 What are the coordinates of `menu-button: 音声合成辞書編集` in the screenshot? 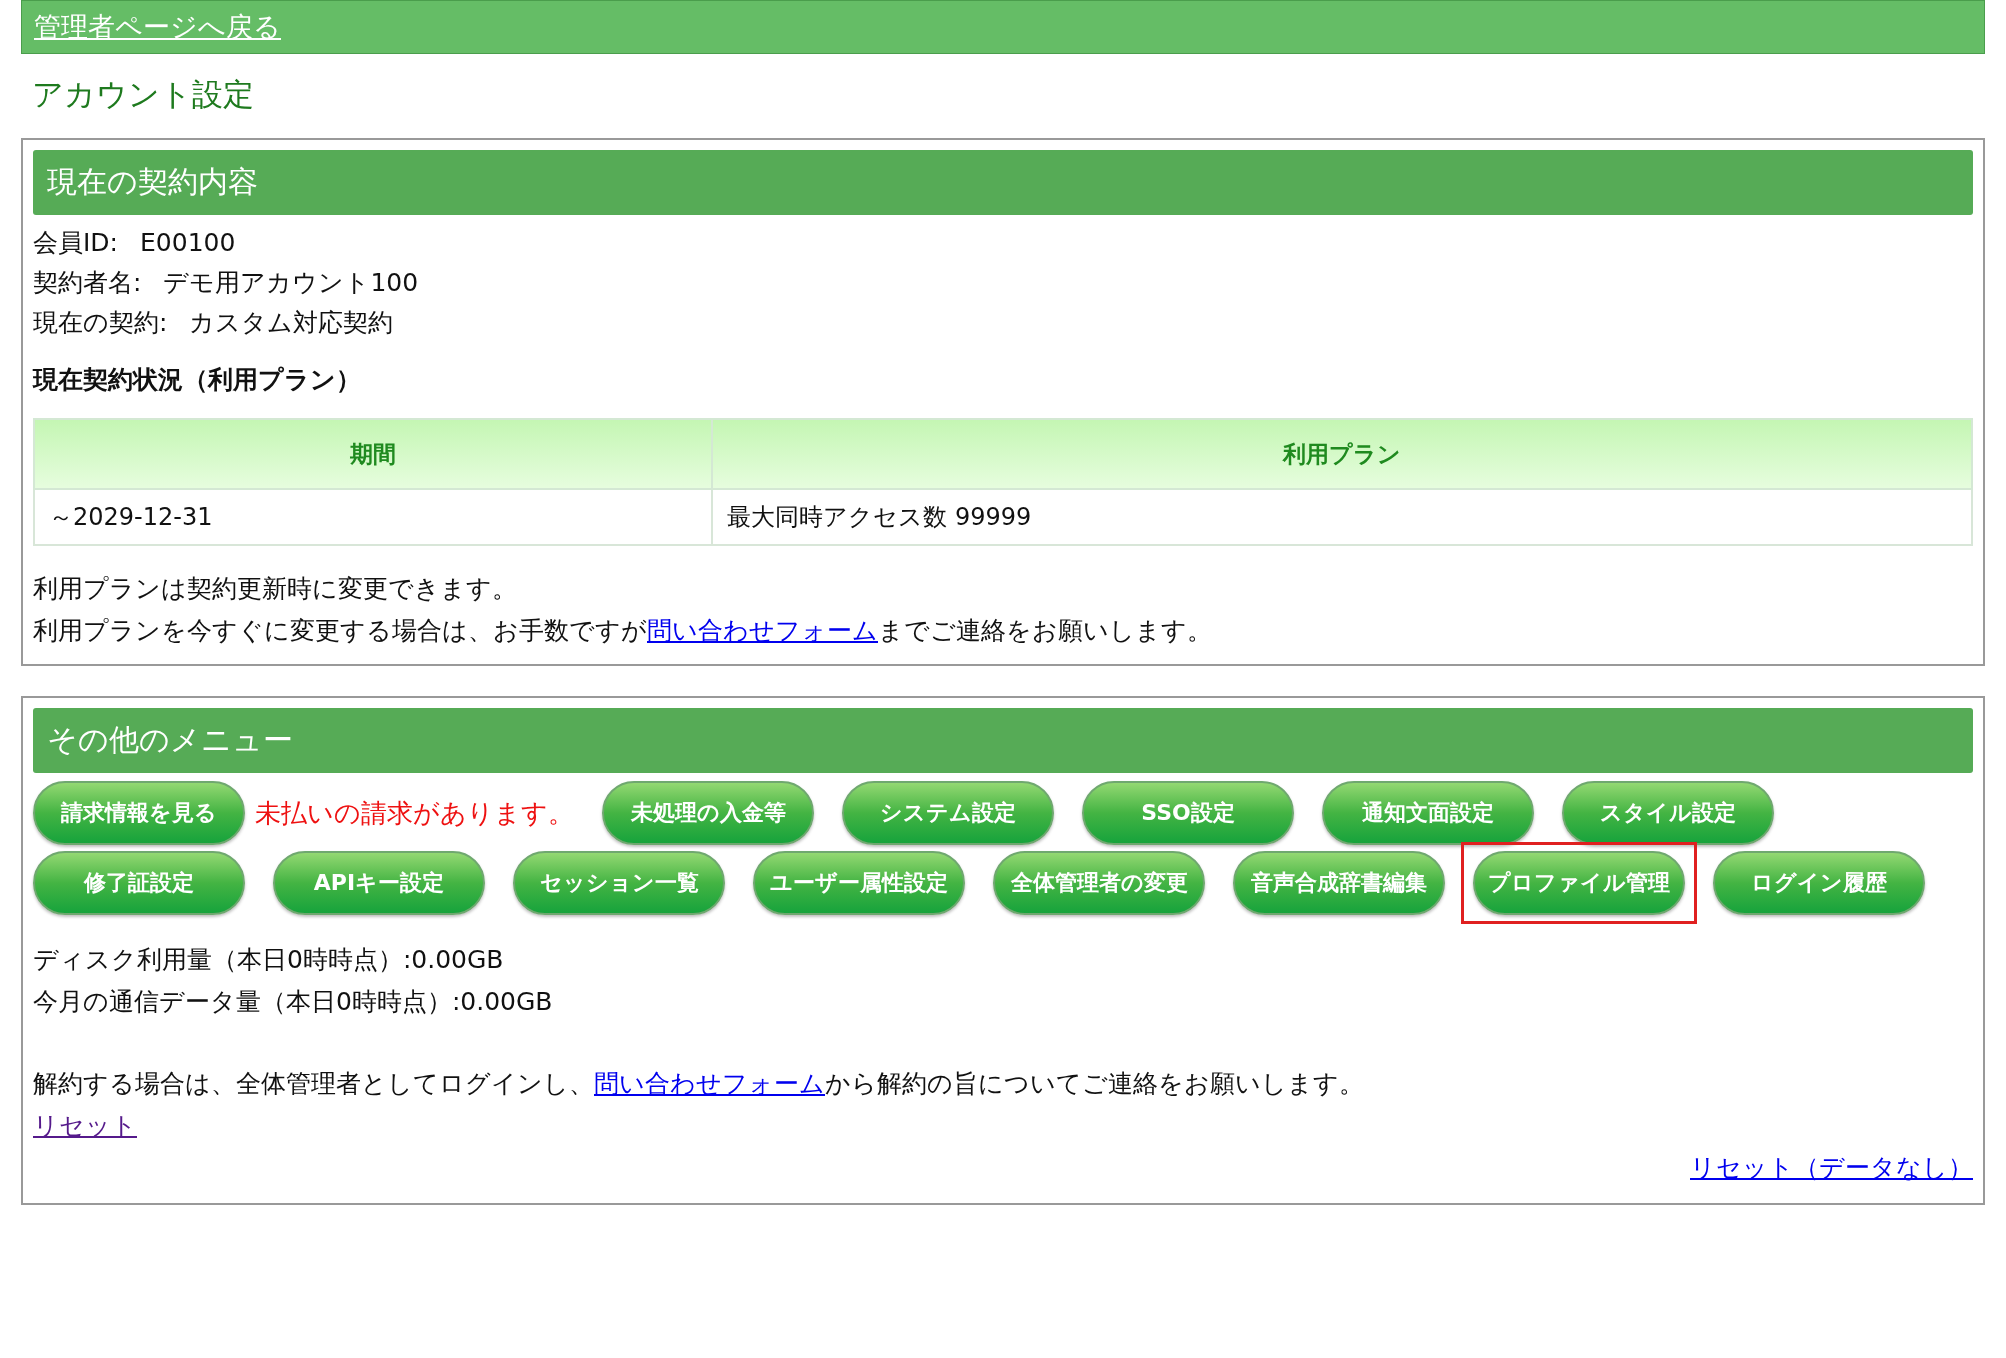 It's located at (1339, 883).